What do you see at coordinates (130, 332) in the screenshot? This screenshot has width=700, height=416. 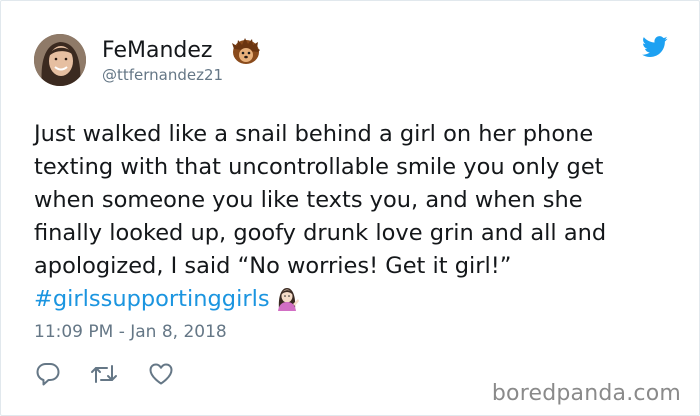 I see `tweet-timestamp: 11:09 PM - Jan 8, 2018` at bounding box center [130, 332].